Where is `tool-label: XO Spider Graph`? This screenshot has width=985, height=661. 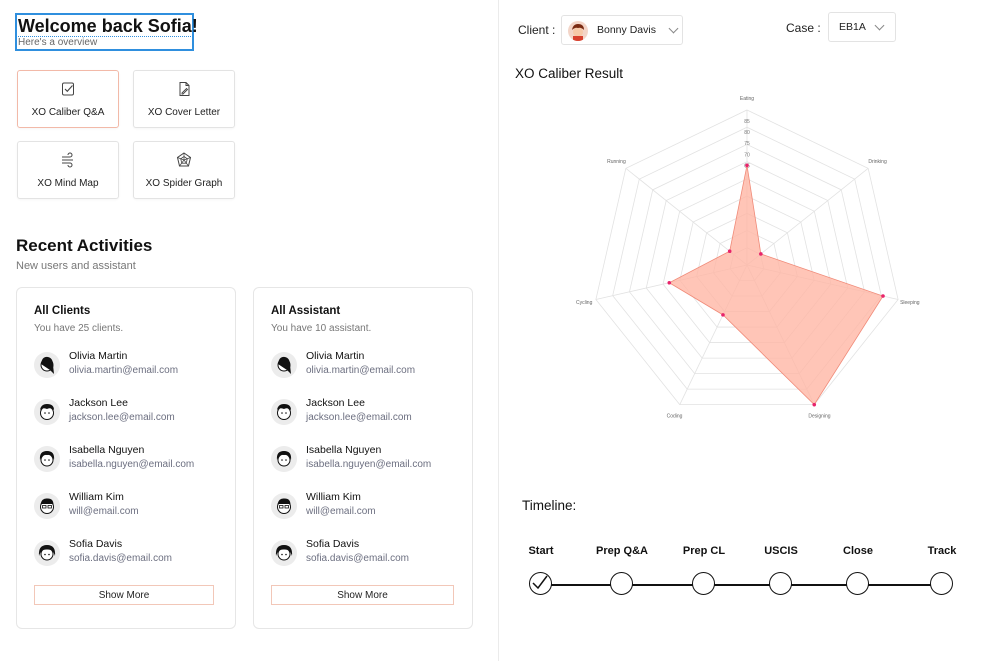 tool-label: XO Spider Graph is located at coordinates (184, 183).